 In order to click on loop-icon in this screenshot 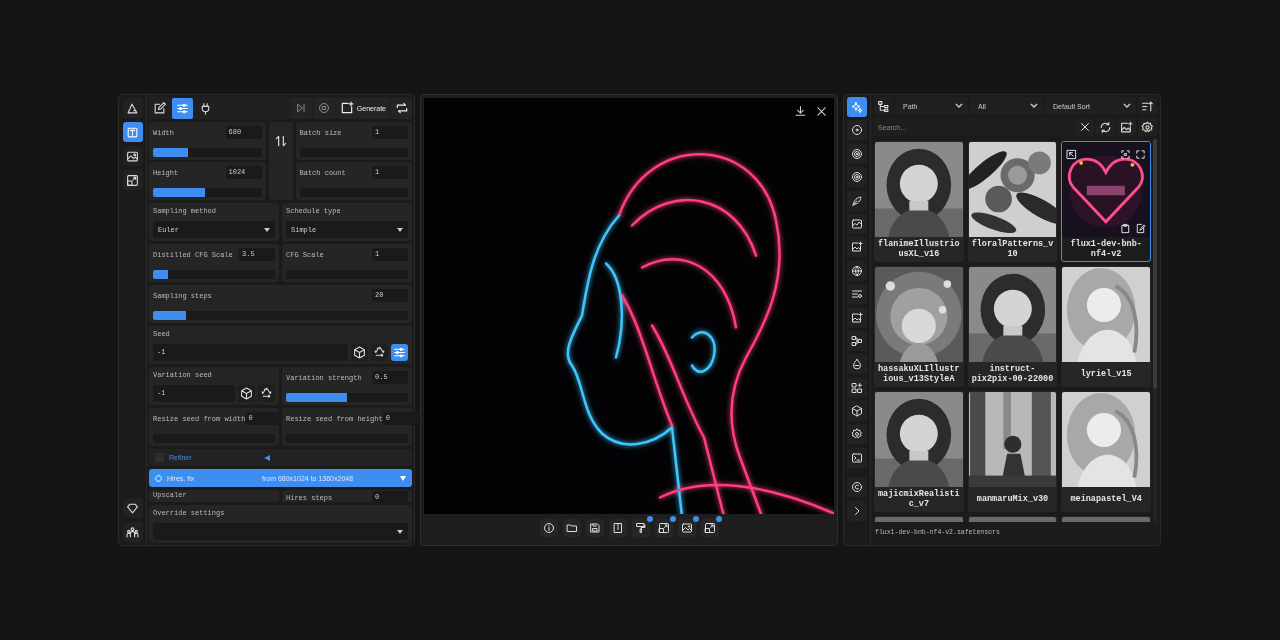, I will do `click(401, 108)`.